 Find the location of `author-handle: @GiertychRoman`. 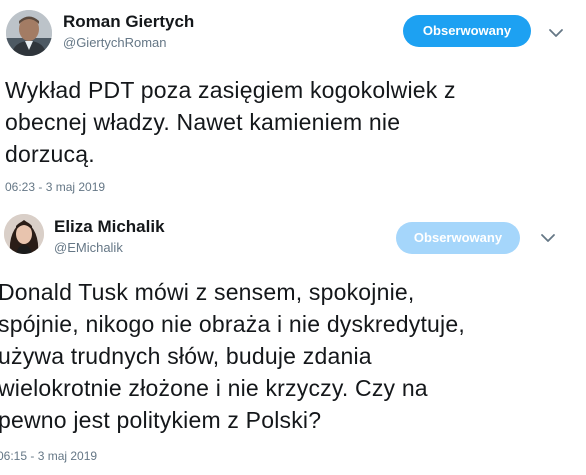

author-handle: @GiertychRoman is located at coordinates (115, 42).